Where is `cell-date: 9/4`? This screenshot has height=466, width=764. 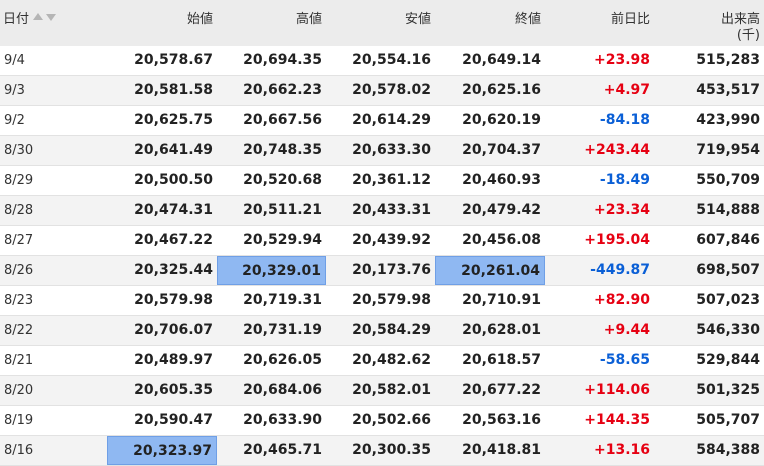 cell-date: 9/4 is located at coordinates (14, 60).